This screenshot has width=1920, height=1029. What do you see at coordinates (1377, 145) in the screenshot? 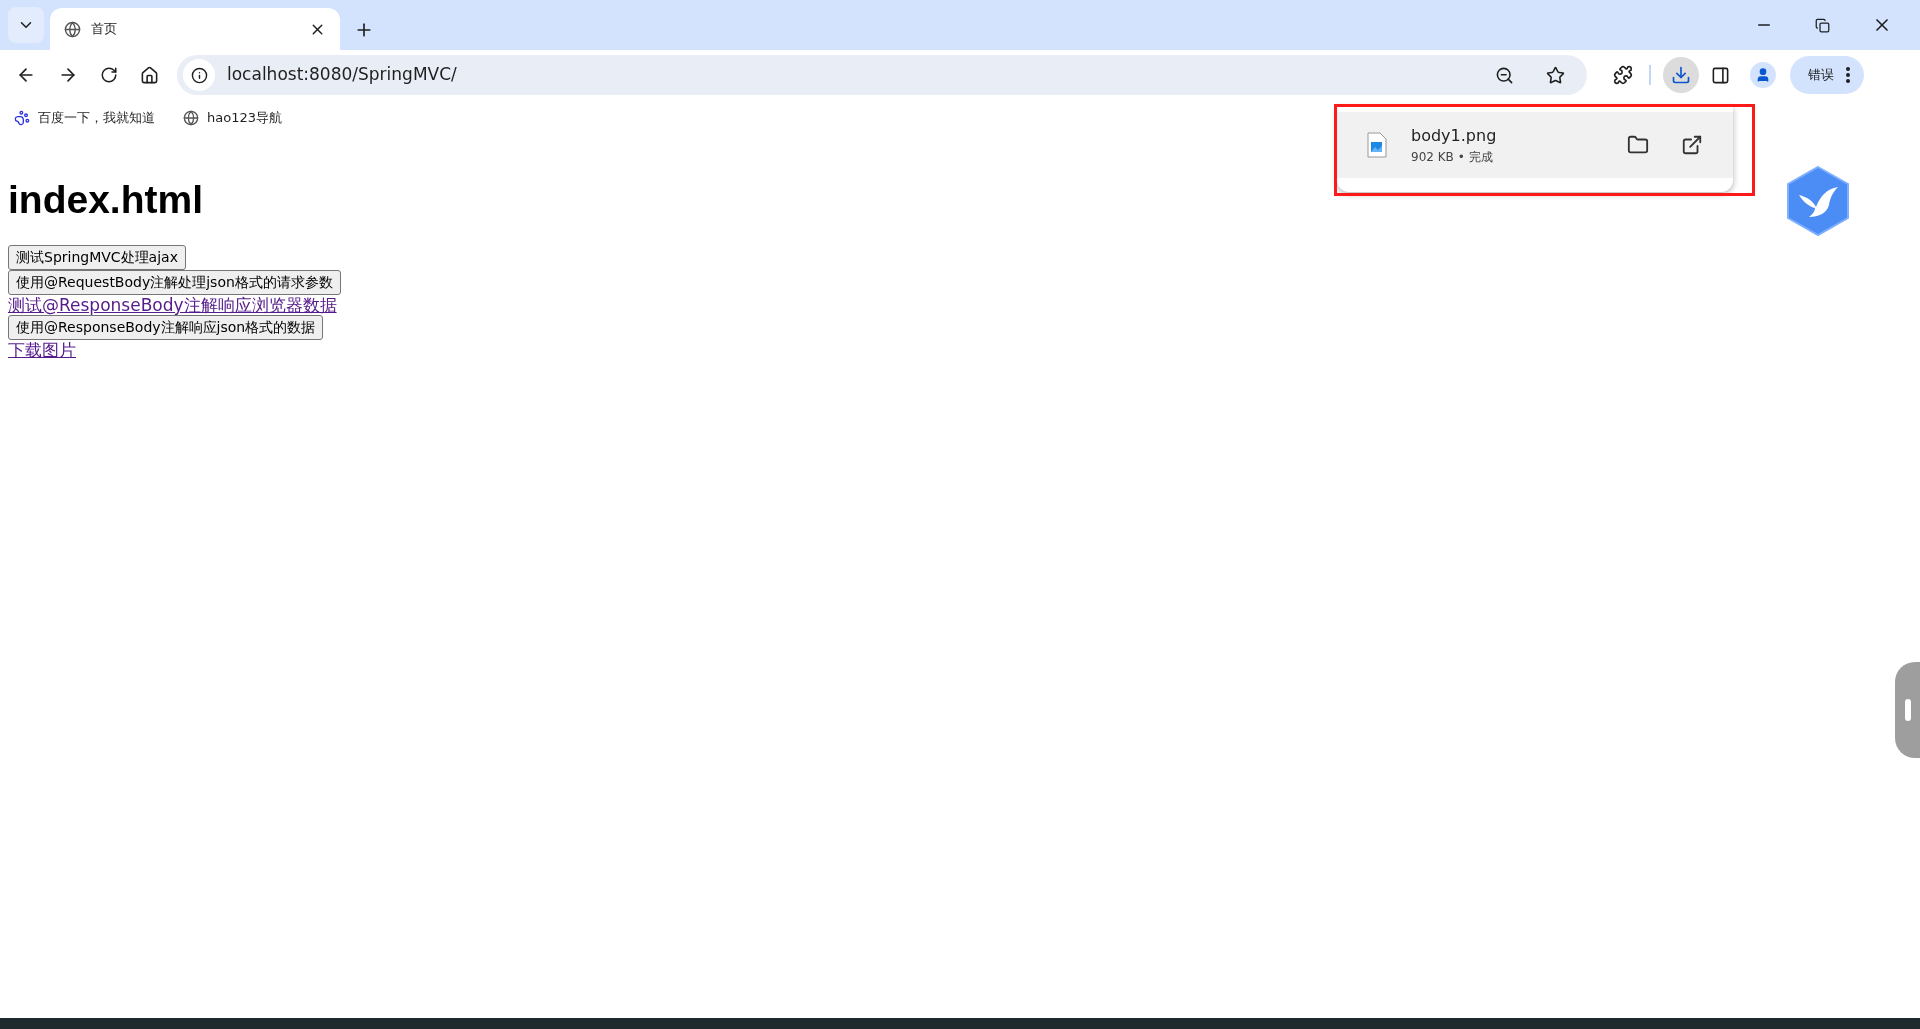
I see `image-file-icon` at bounding box center [1377, 145].